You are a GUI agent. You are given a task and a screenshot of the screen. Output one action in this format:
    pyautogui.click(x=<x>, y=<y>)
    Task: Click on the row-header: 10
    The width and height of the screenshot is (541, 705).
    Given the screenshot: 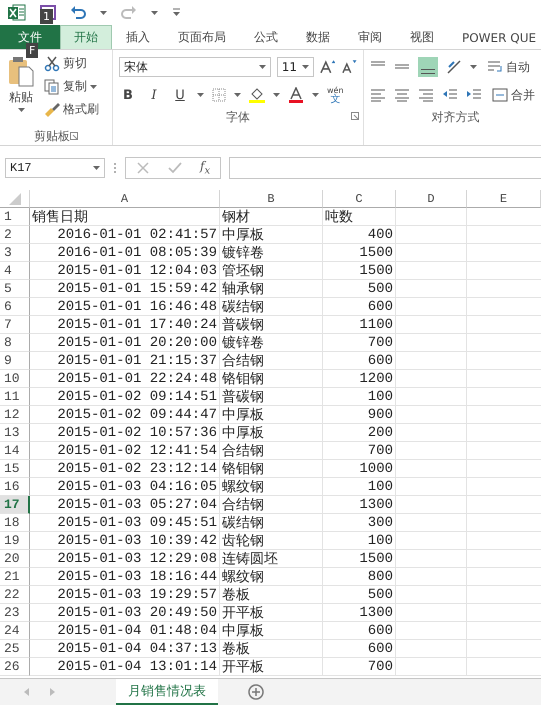 What is the action you would take?
    pyautogui.click(x=15, y=379)
    